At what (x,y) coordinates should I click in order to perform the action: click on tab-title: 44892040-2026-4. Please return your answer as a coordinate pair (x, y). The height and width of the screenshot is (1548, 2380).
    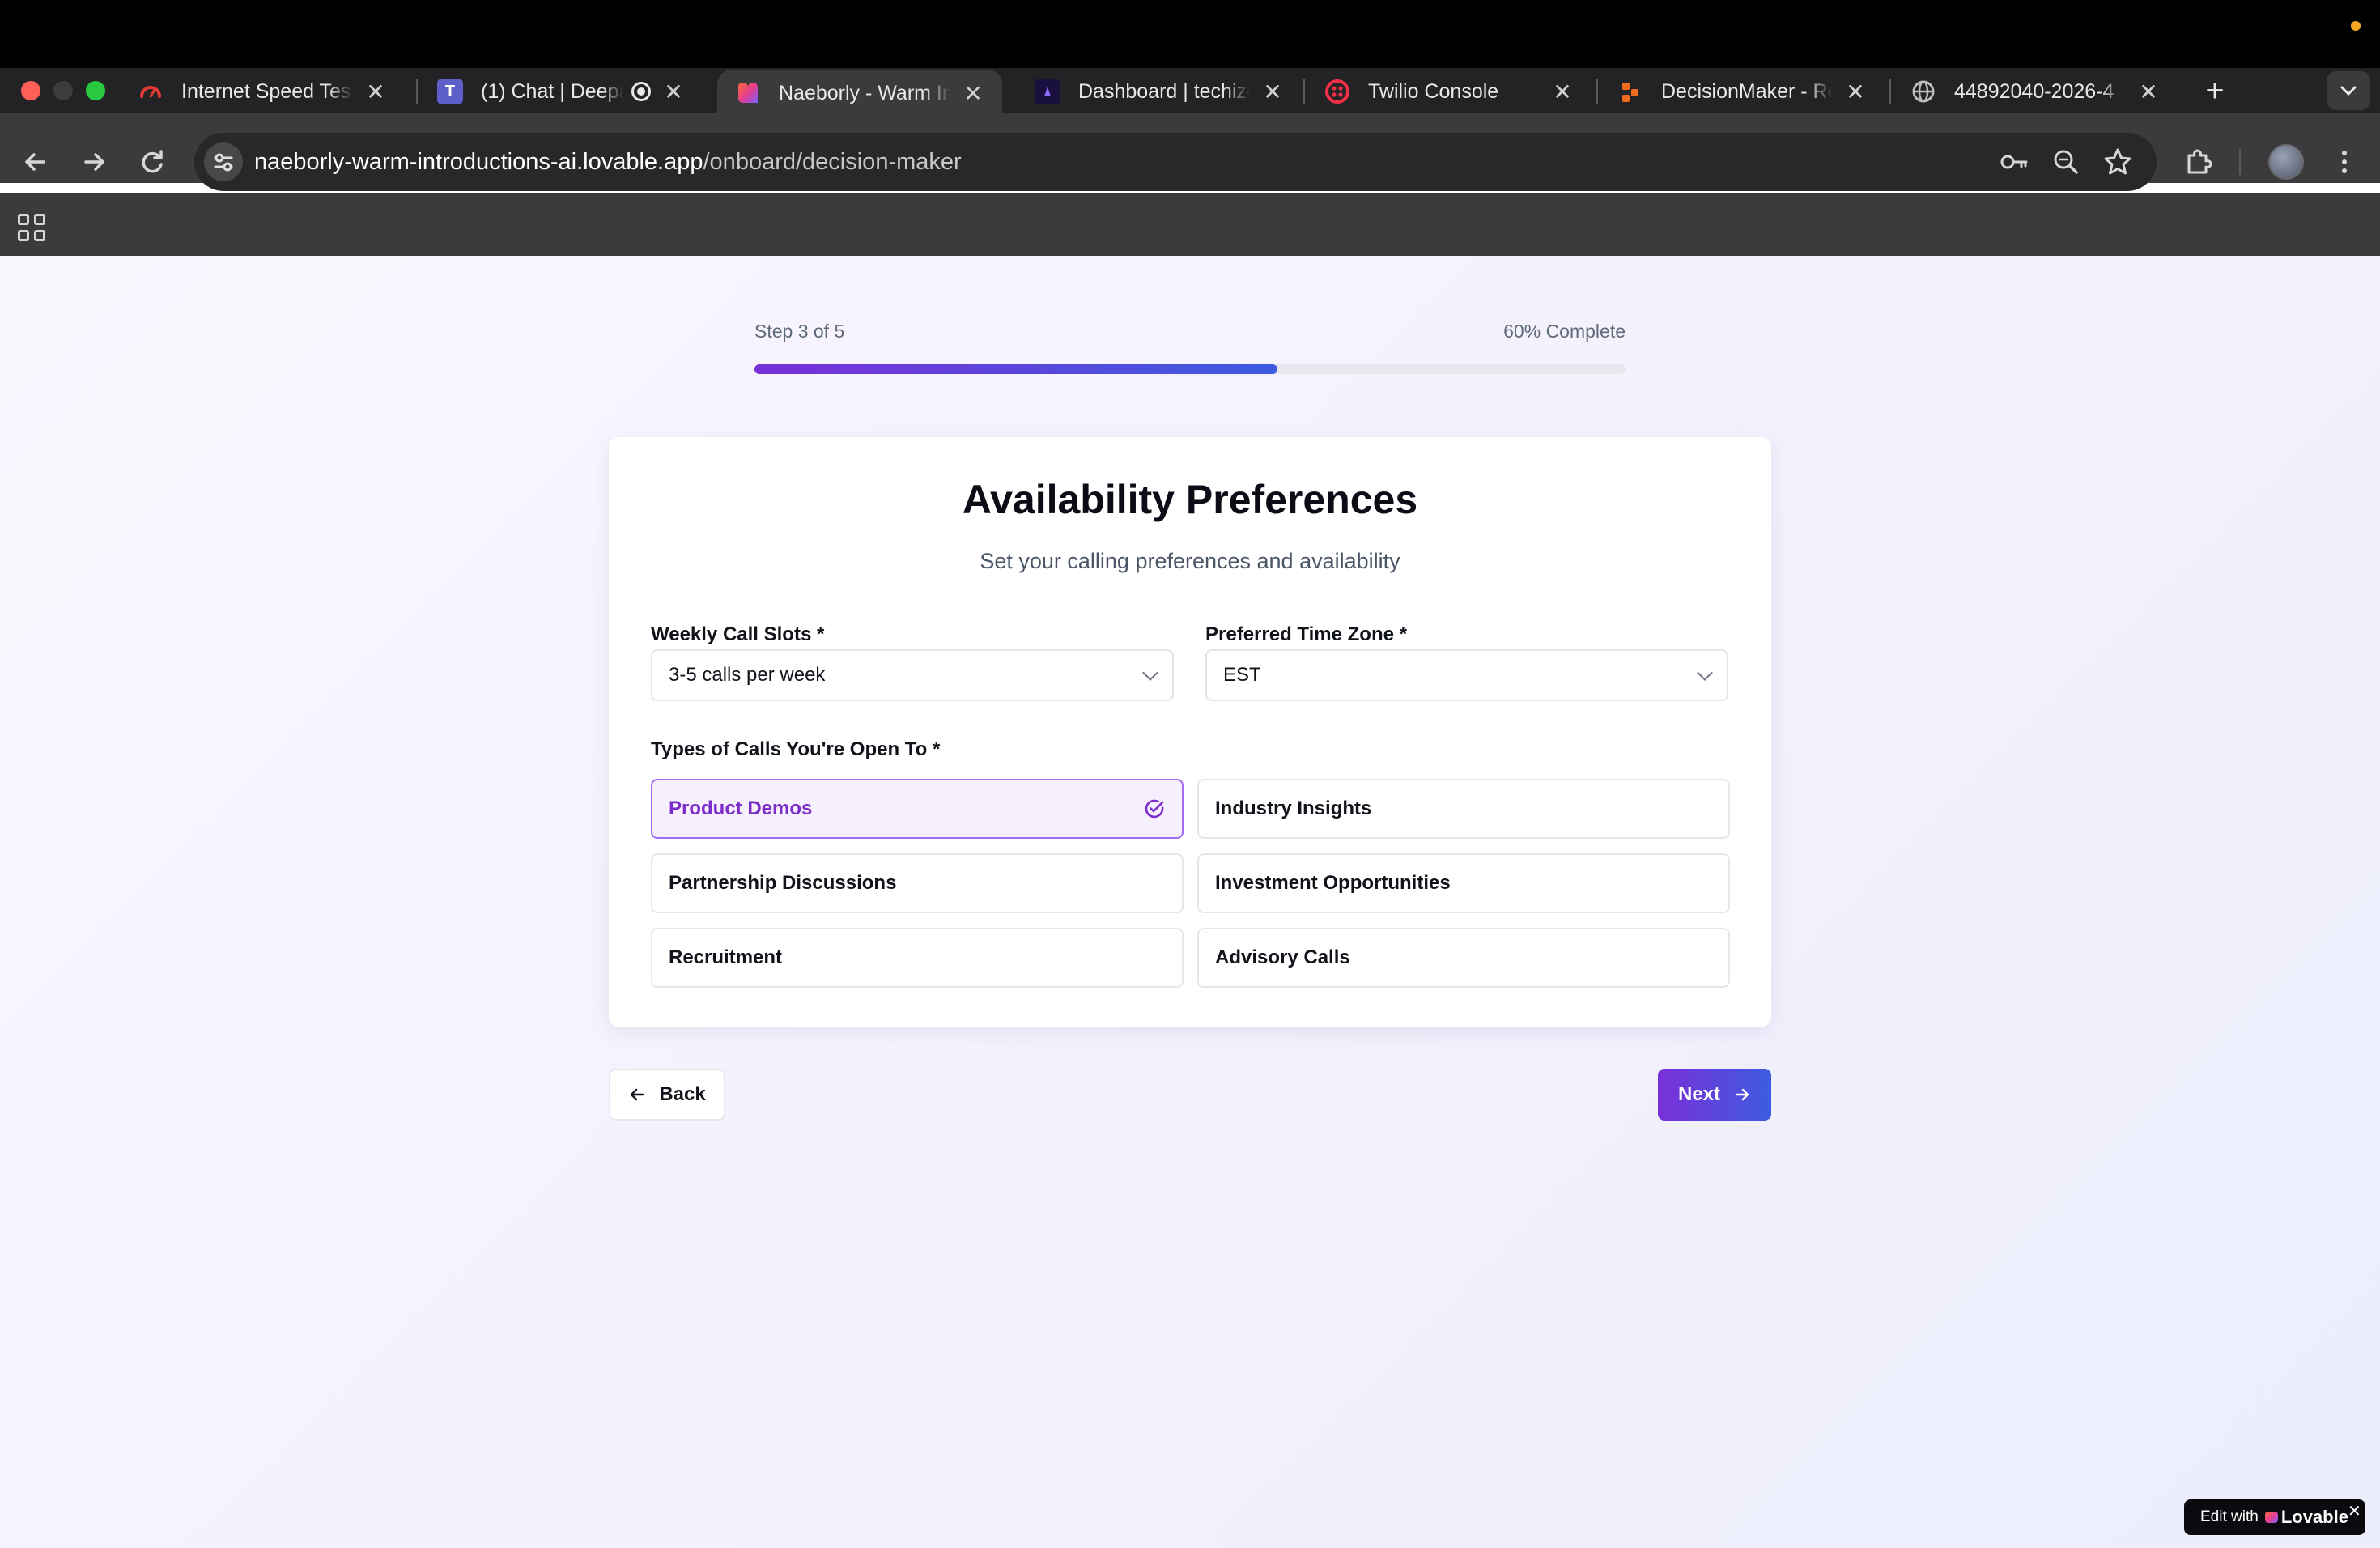
    Looking at the image, I should click on (2034, 91).